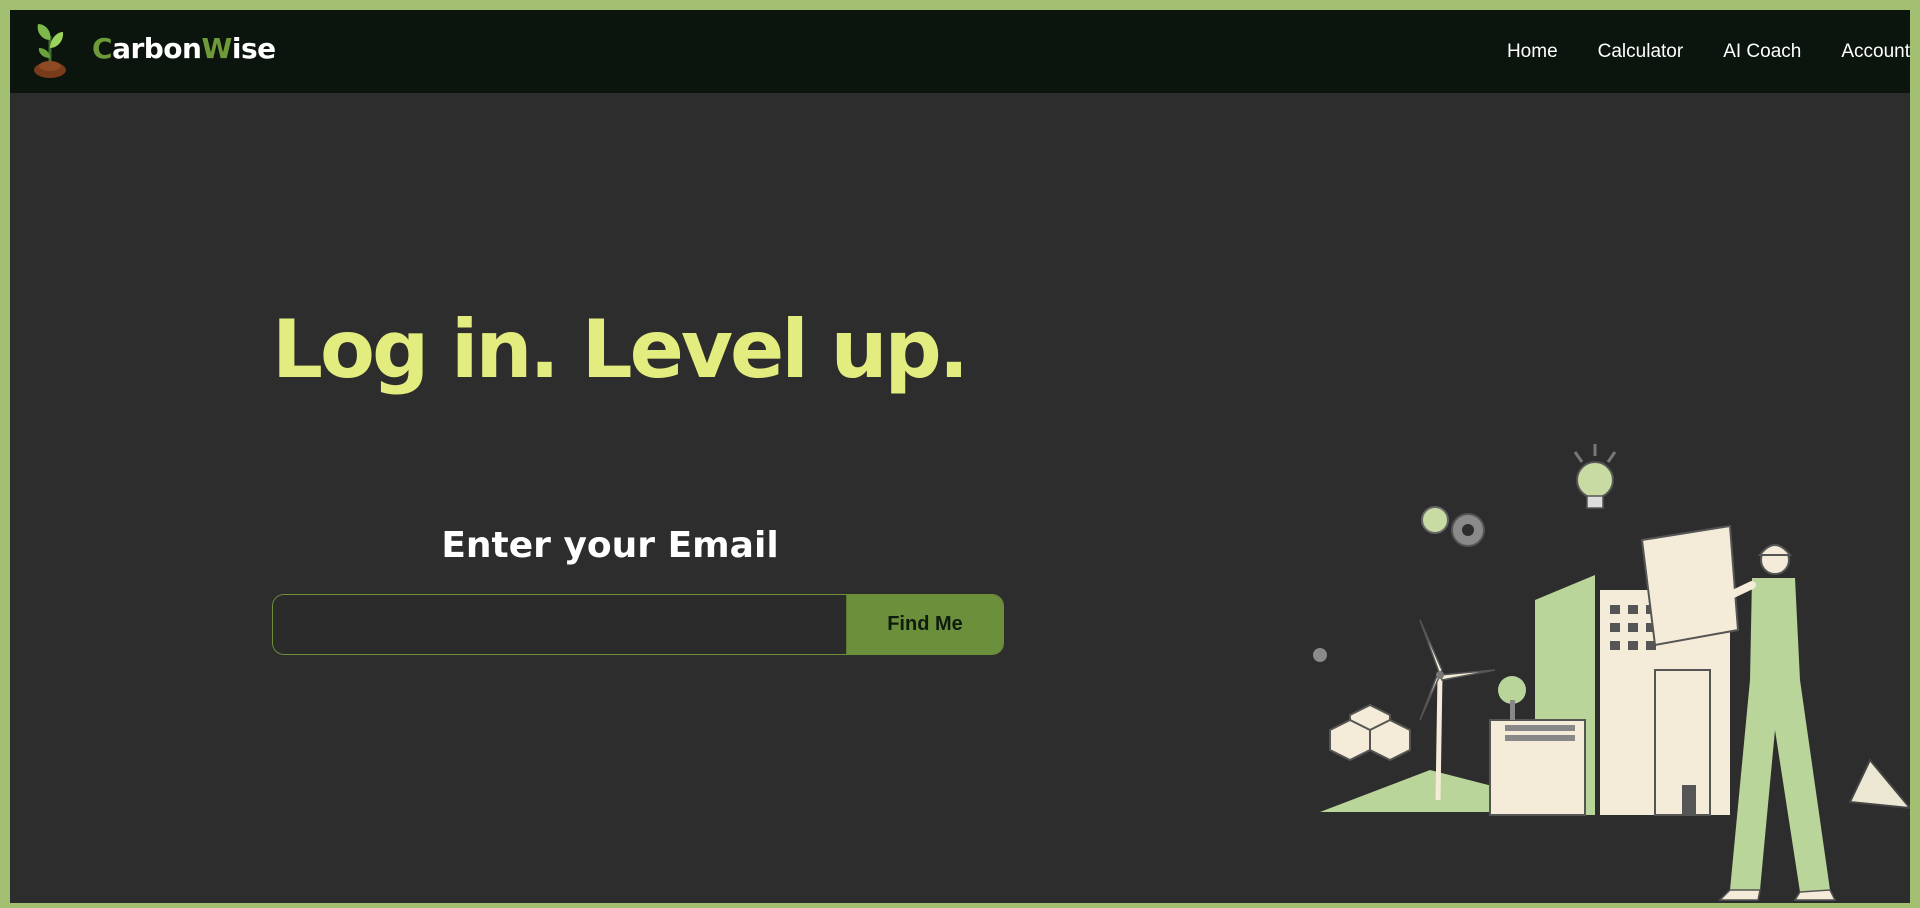 This screenshot has height=908, width=1920. I want to click on nav-links: Home Calculator AI Coach Account, so click(1688, 51).